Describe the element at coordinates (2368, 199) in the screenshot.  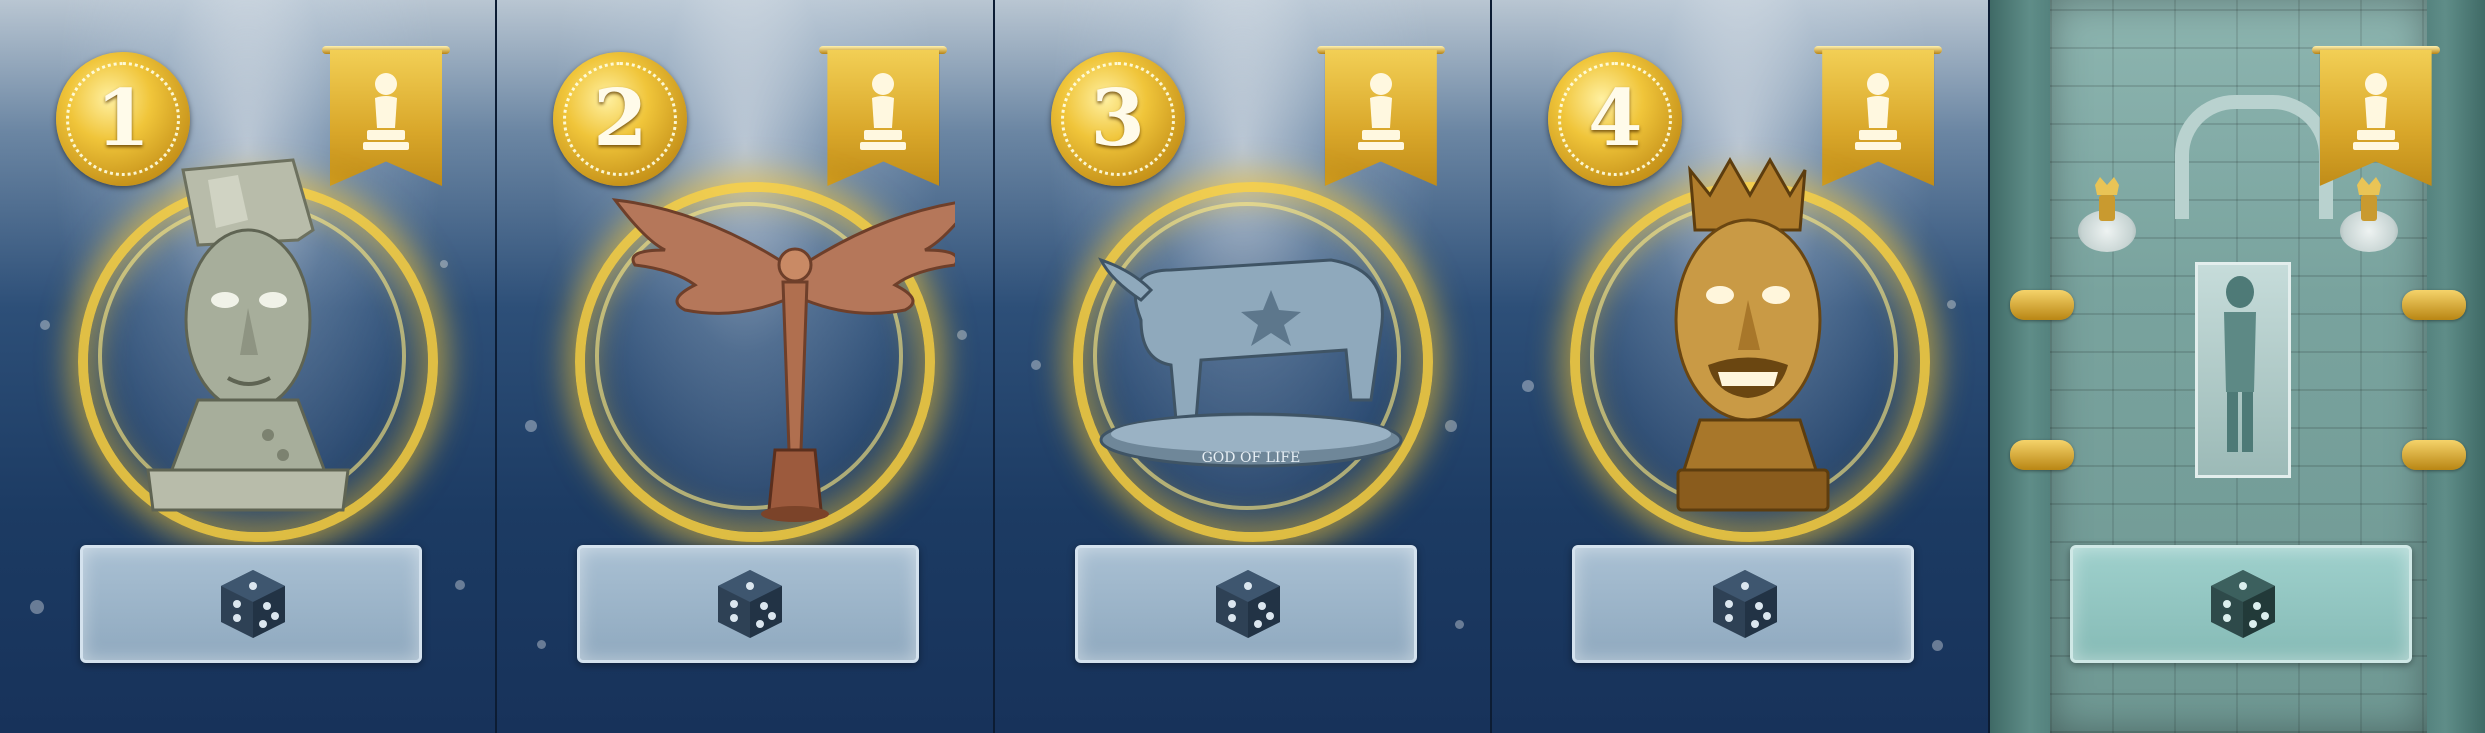
I see `crown-idol-right-icon` at that location.